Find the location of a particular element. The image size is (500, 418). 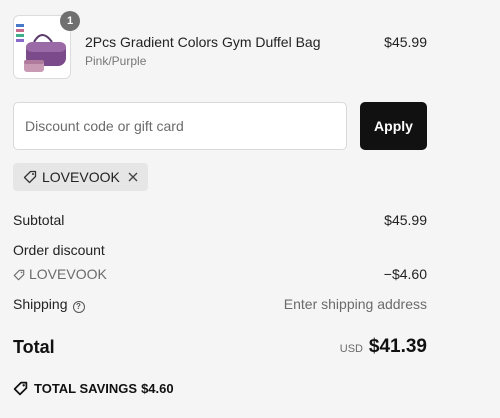

total-amount: $41.39 is located at coordinates (397, 346).